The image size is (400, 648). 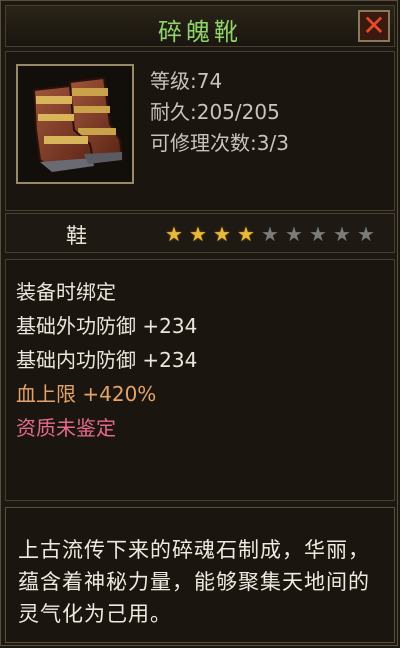 I want to click on close-button: ✕, so click(x=374, y=26).